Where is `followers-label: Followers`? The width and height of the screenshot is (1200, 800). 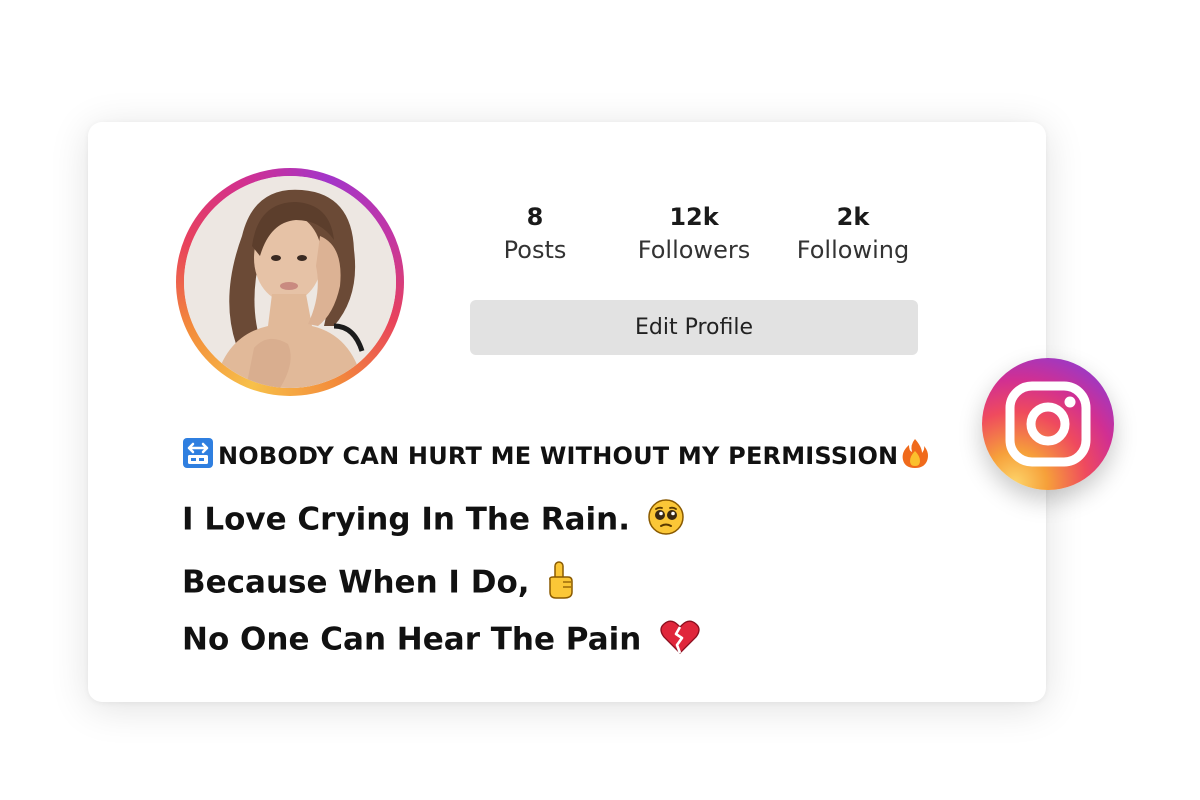 followers-label: Followers is located at coordinates (694, 250).